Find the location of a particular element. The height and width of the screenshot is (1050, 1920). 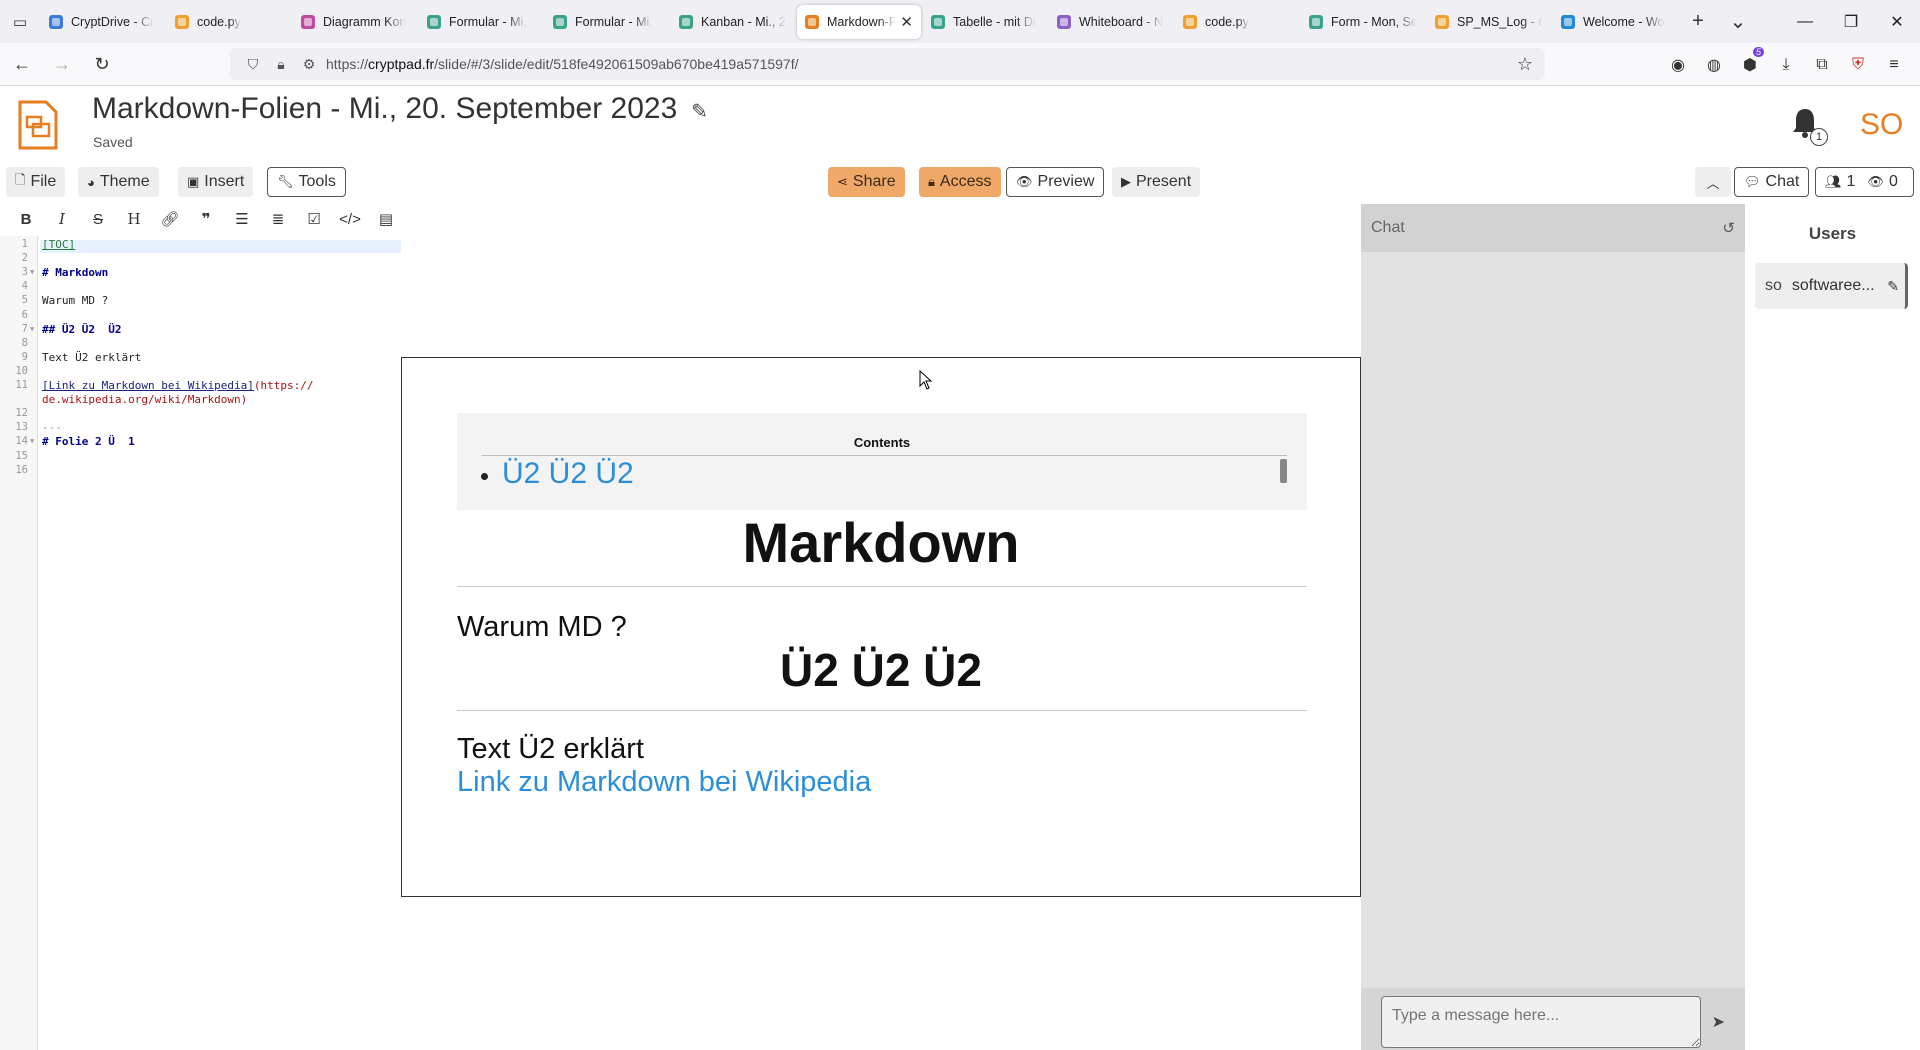

slide-app-logo-icon is located at coordinates (38, 125).